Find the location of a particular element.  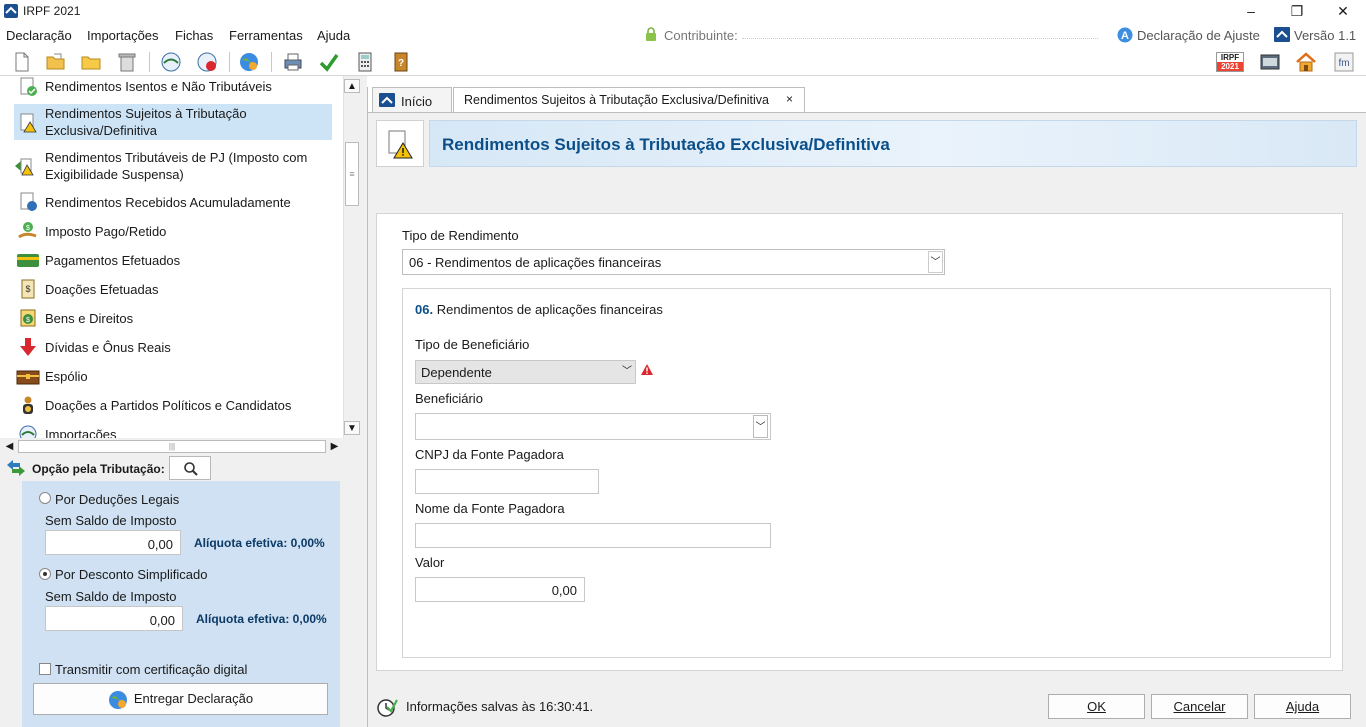

tipo-beneficiario-label: Tipo de Beneficiário is located at coordinates (472, 344).